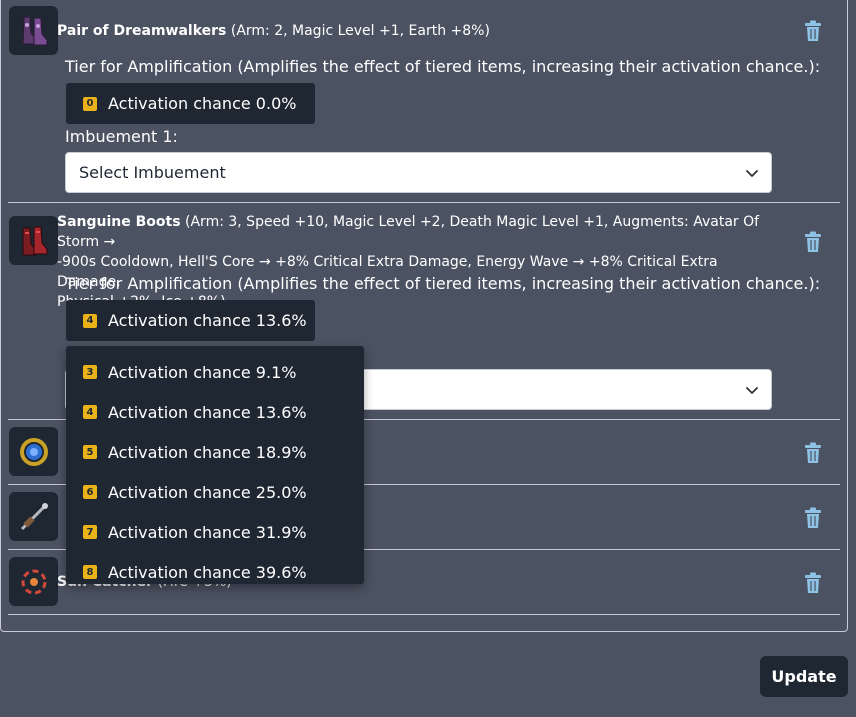  I want to click on dropdown-option: 7 Activation chance 31.9%, so click(215, 532).